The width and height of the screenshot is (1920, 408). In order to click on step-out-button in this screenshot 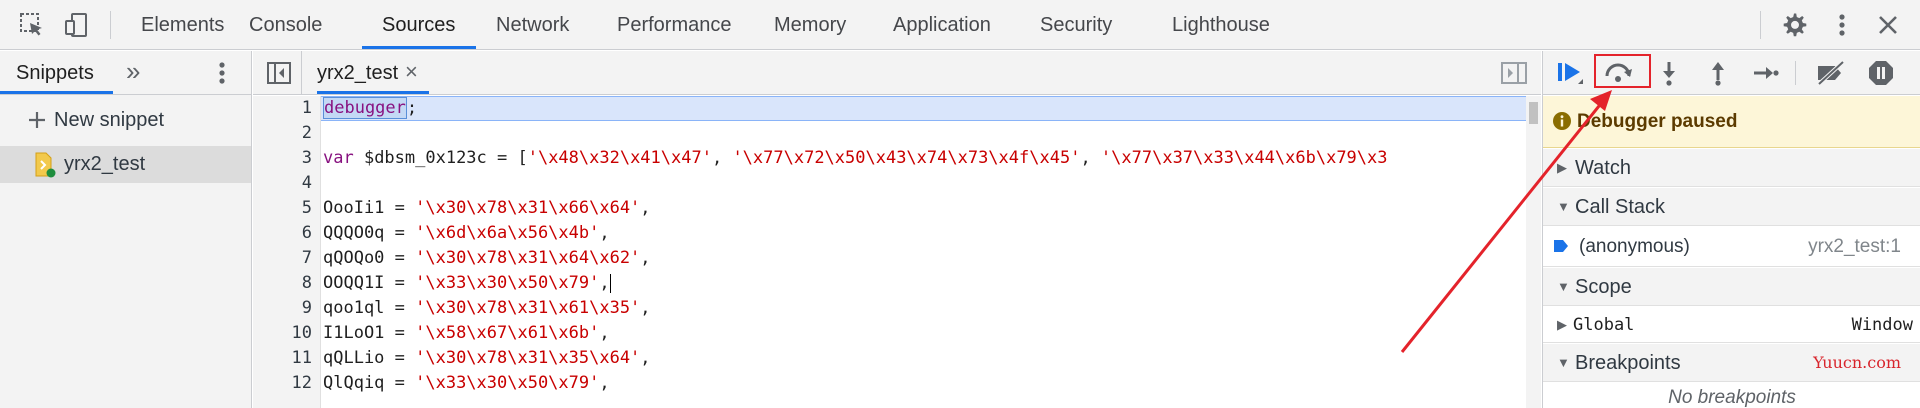, I will do `click(1718, 73)`.